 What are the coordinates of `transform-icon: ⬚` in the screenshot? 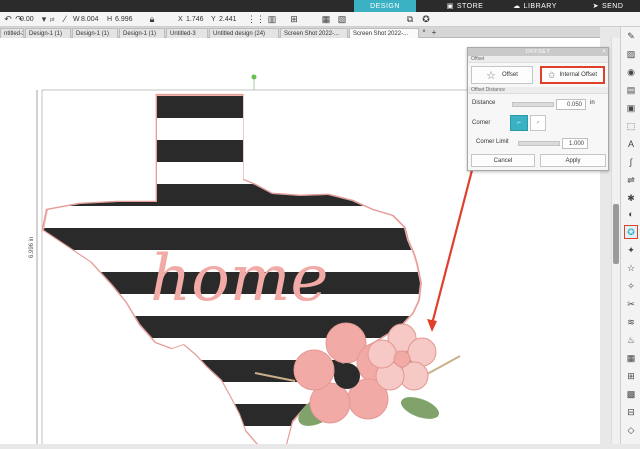 It's located at (631, 126).